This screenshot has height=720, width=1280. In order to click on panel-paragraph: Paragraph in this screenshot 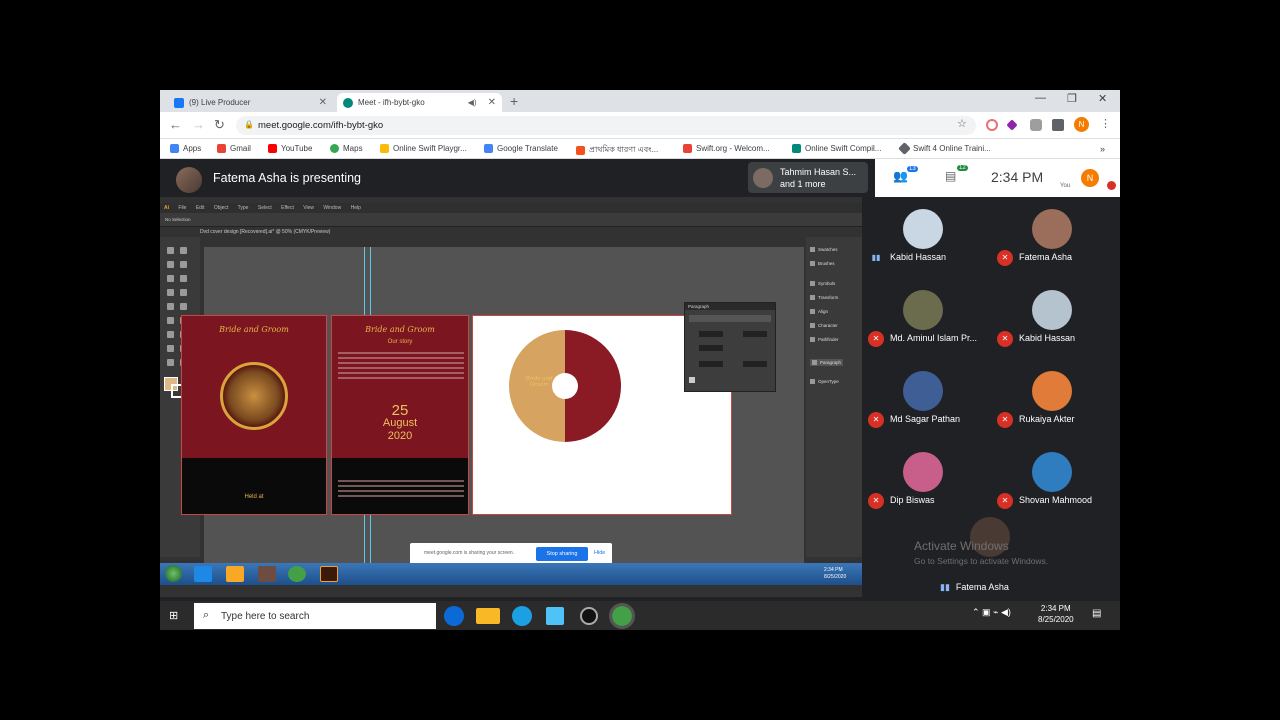, I will do `click(827, 362)`.